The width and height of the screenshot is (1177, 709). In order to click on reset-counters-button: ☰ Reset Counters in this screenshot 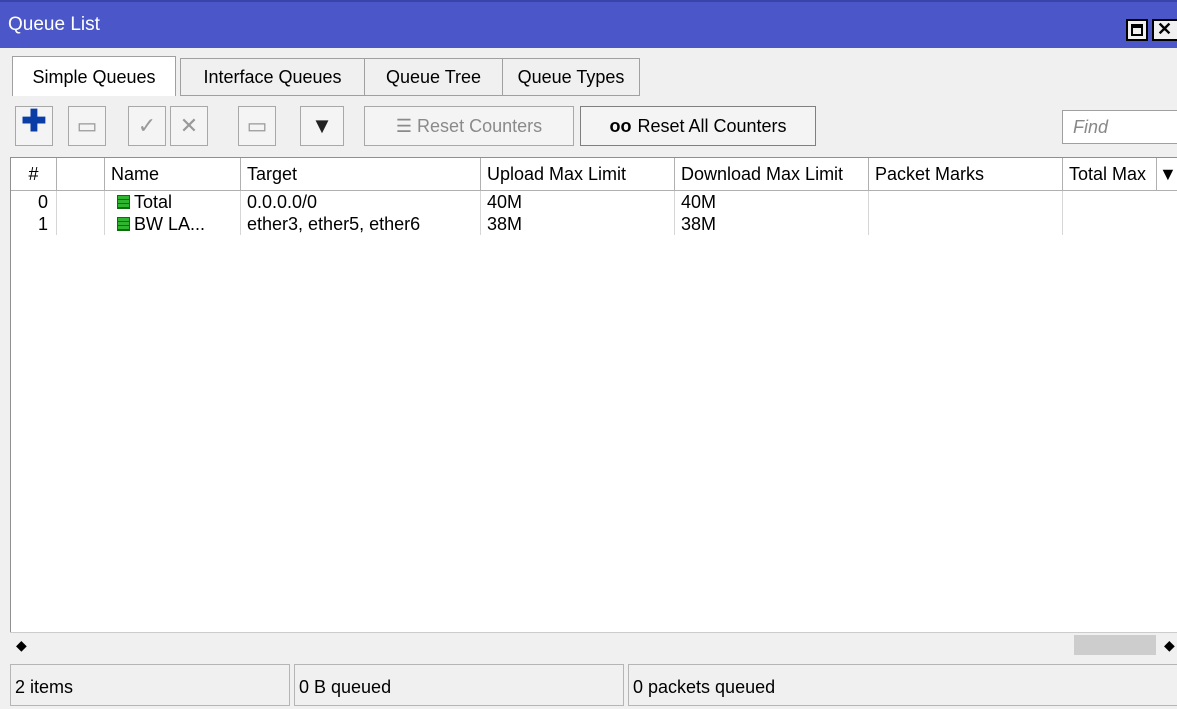, I will do `click(469, 126)`.